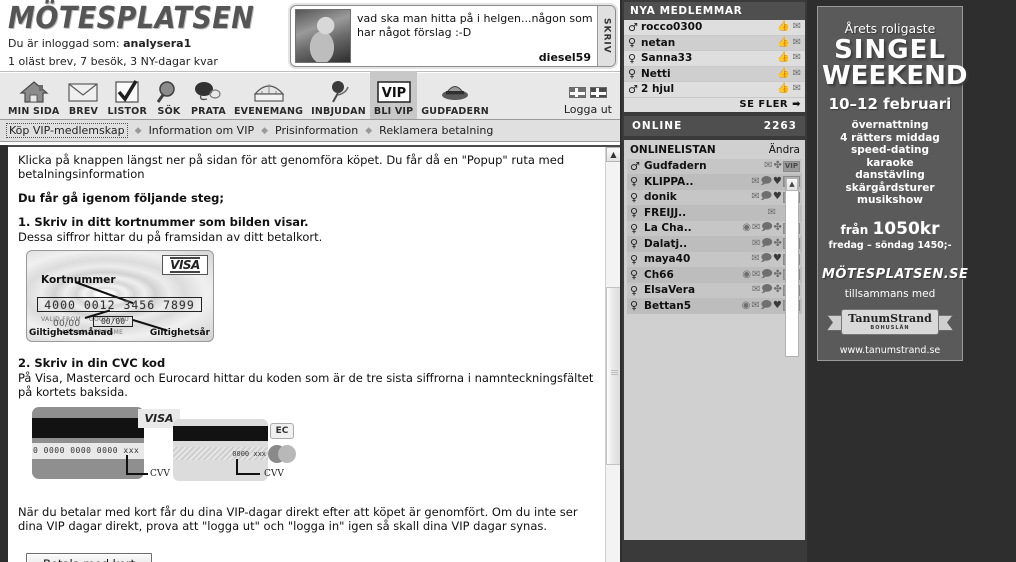 The height and width of the screenshot is (562, 1016). What do you see at coordinates (708, 43) in the screenshot?
I see `member-name: netan` at bounding box center [708, 43].